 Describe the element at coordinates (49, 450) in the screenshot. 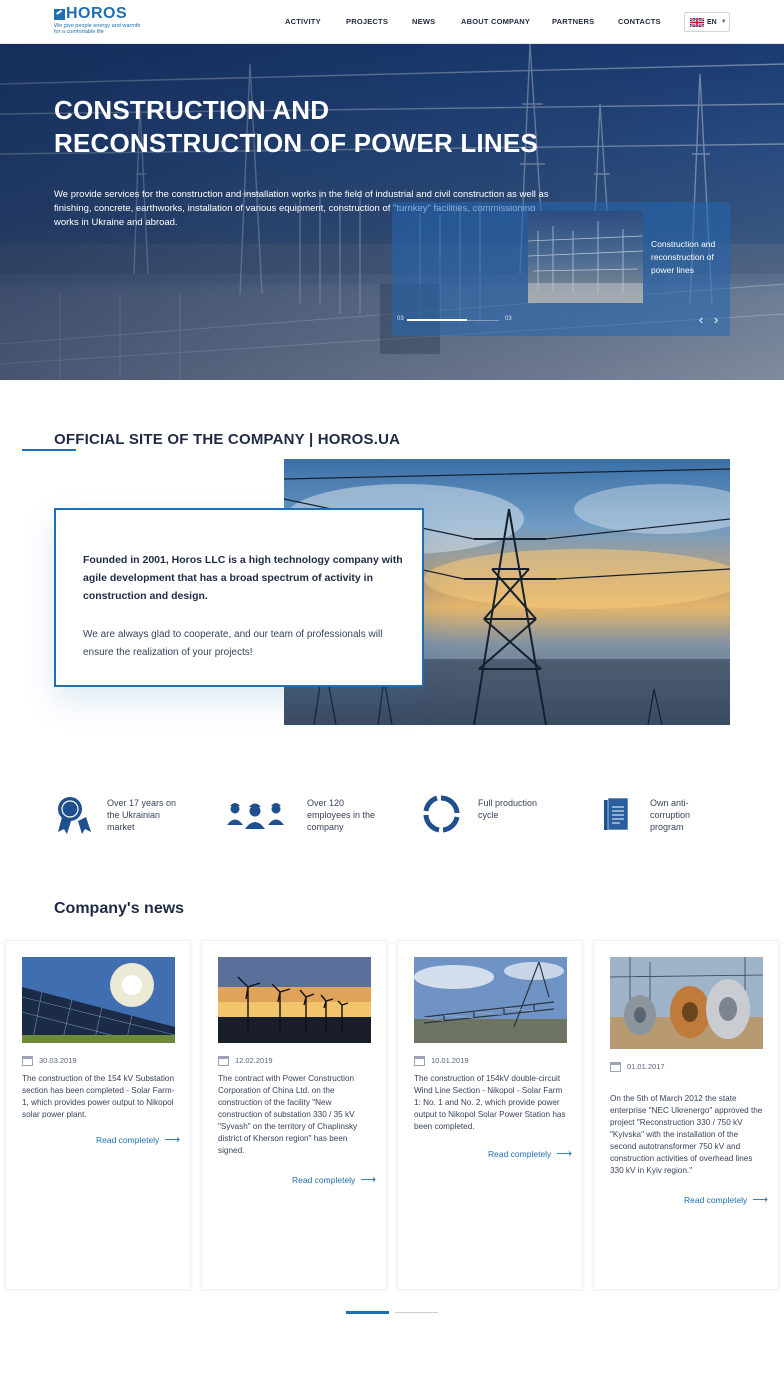

I see `section-title-underline` at that location.